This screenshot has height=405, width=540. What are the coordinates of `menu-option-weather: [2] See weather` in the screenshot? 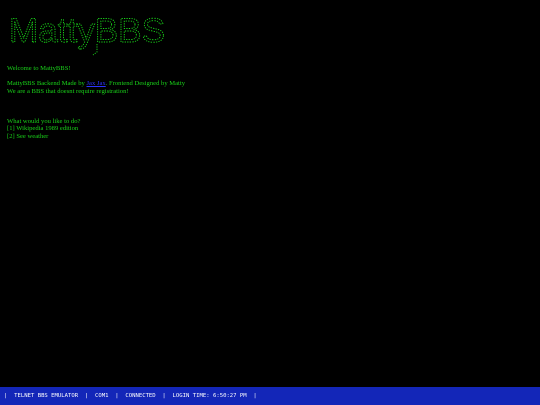 It's located at (27, 137).